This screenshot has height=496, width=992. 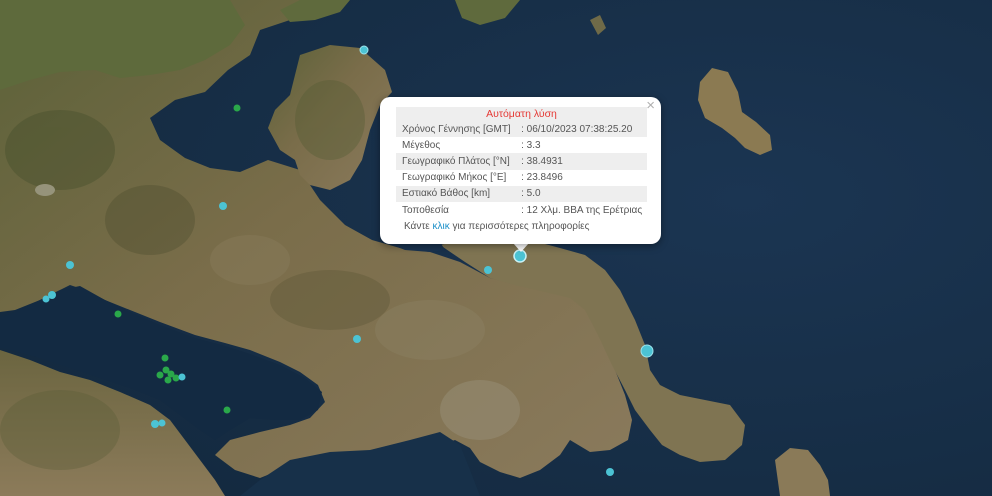 I want to click on more-info-link: κλικ, so click(x=441, y=226).